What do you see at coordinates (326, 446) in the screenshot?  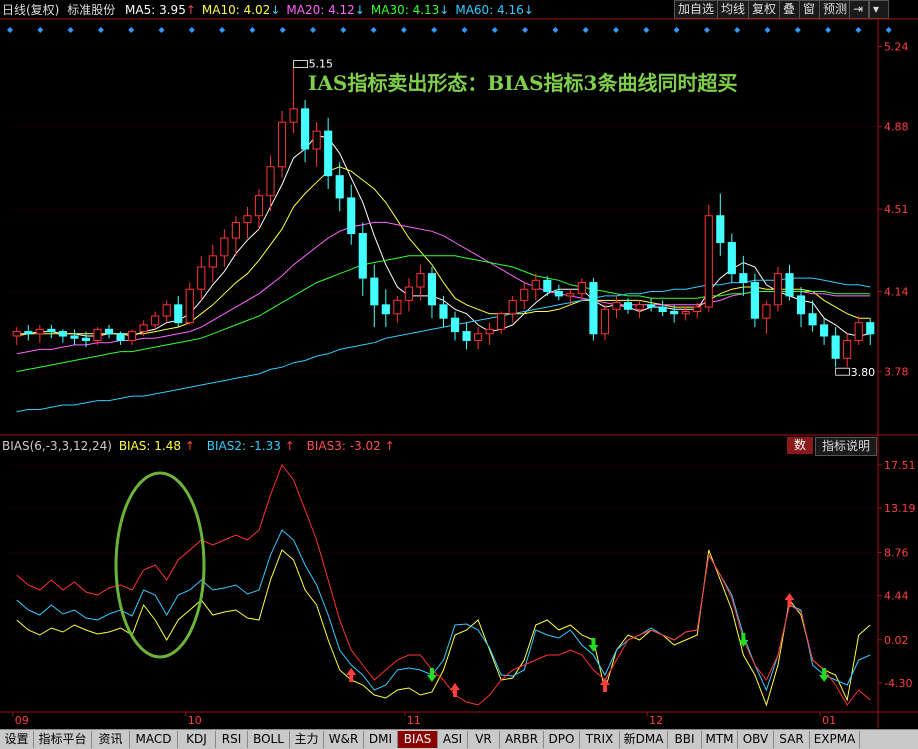 I see `bias3-label: BIAS3:` at bounding box center [326, 446].